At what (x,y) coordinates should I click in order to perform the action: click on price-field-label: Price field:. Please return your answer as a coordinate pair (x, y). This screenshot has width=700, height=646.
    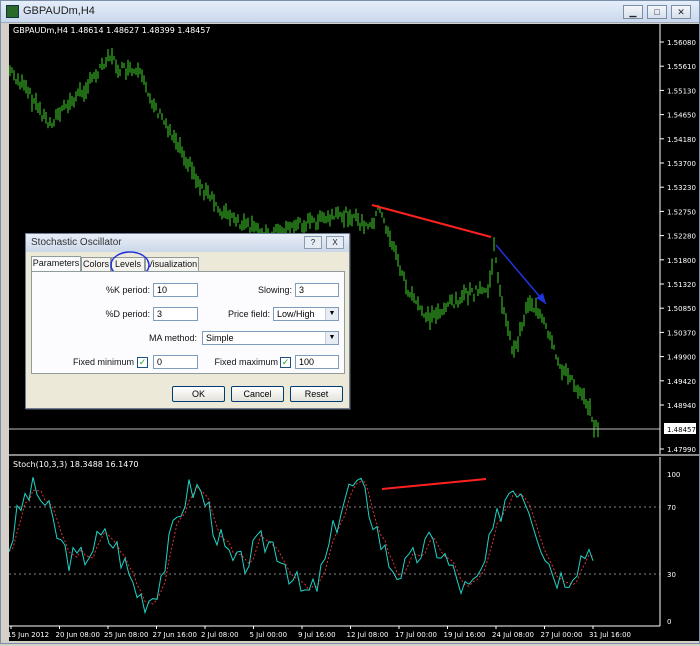
    Looking at the image, I should click on (248, 314).